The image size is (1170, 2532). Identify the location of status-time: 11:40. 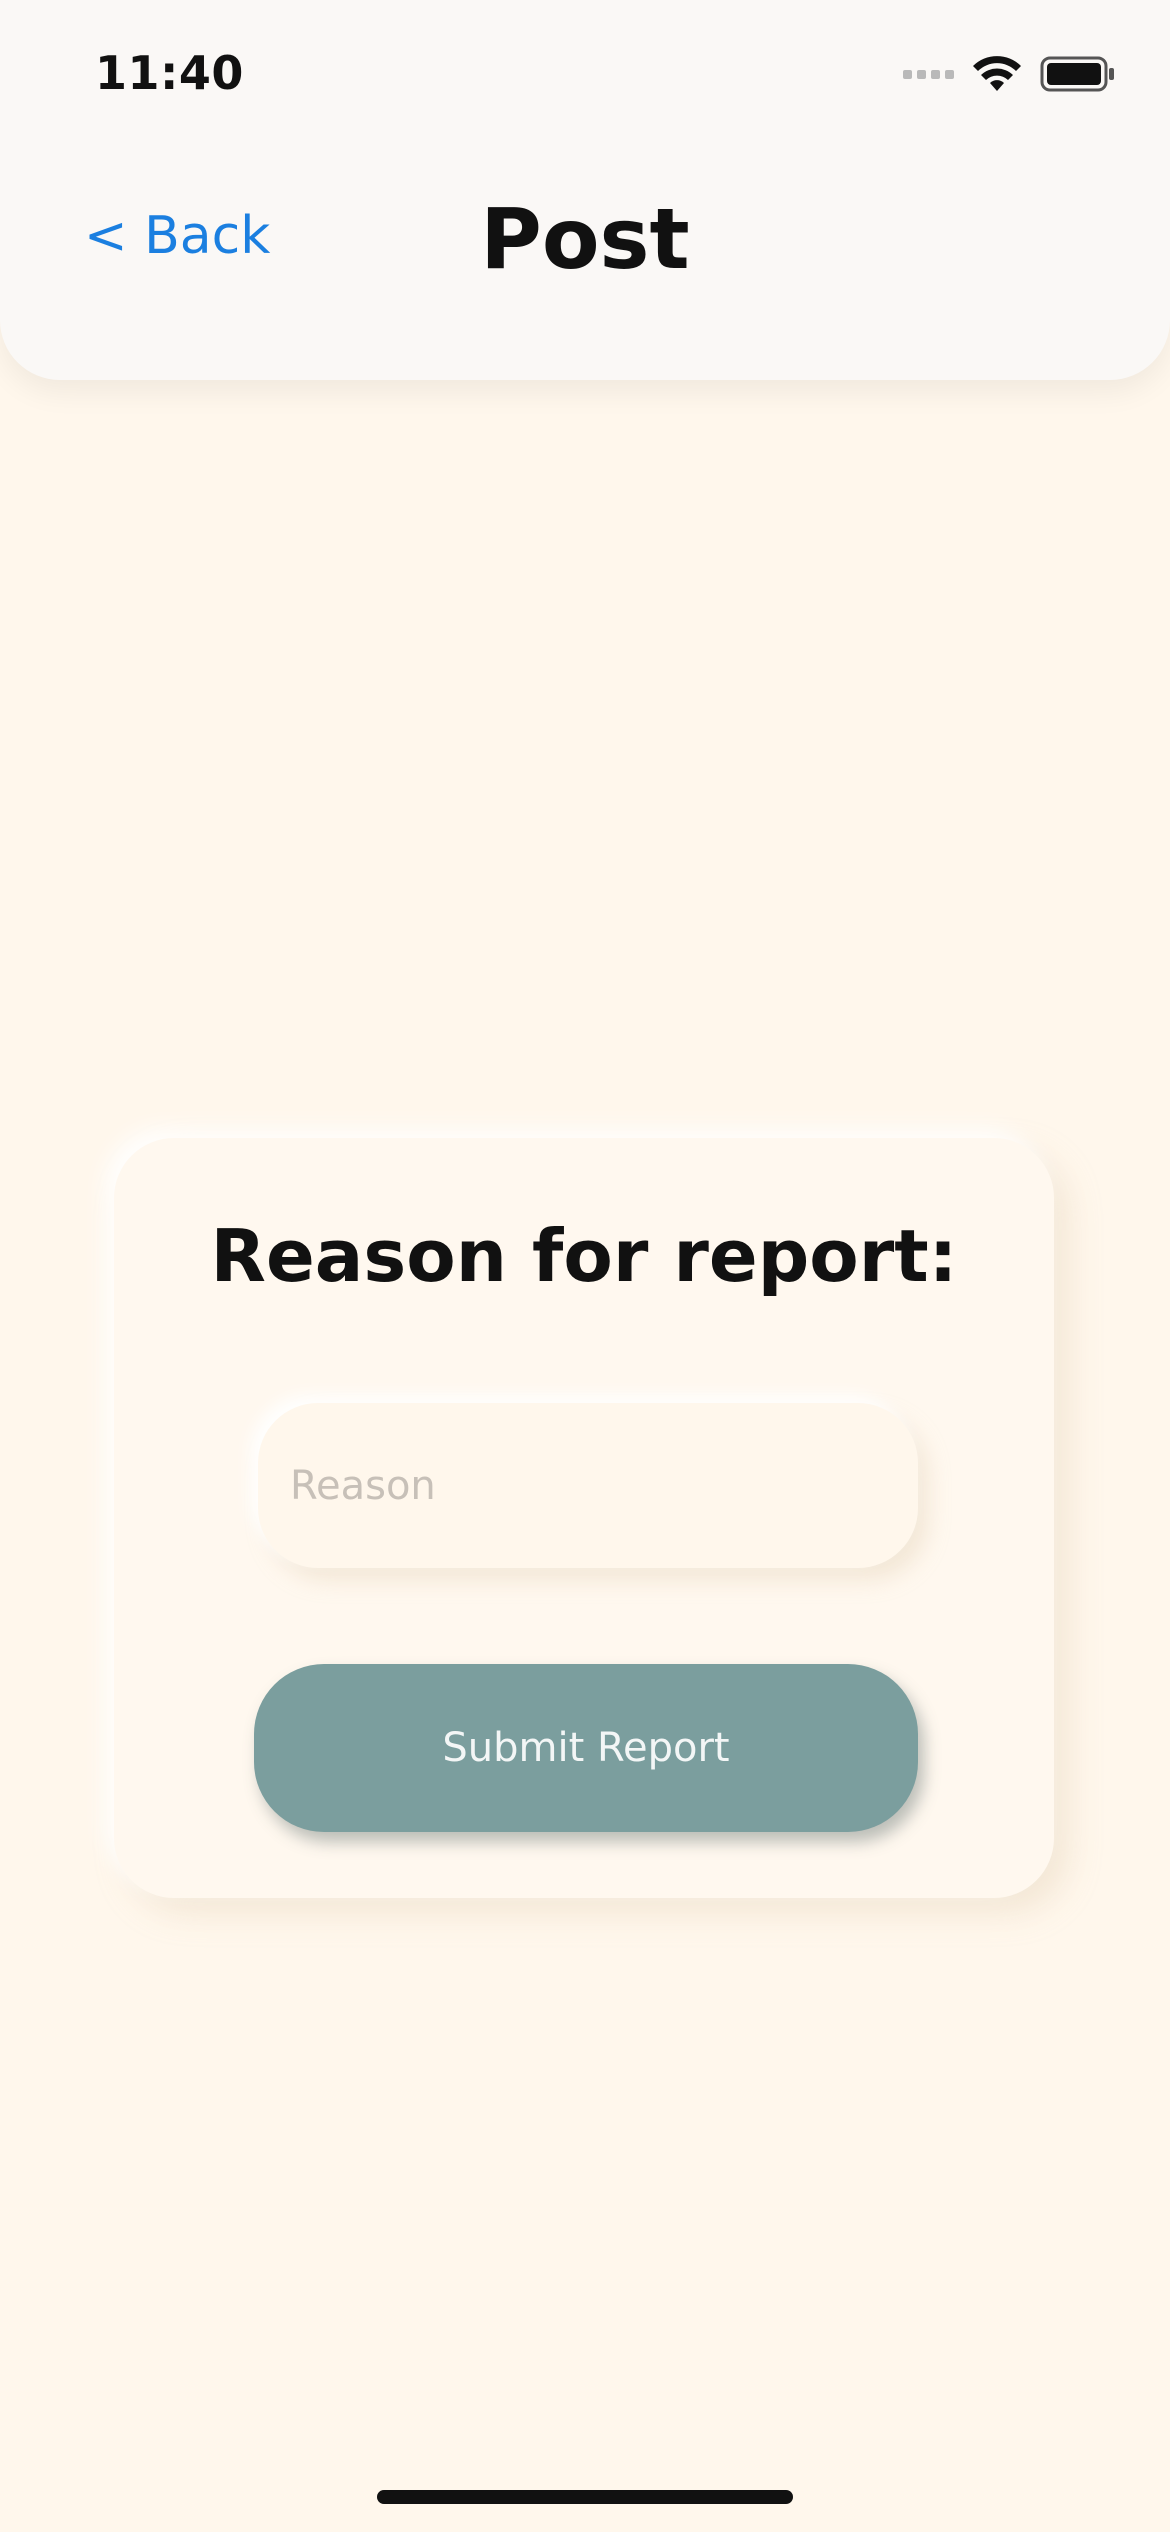
(169, 73).